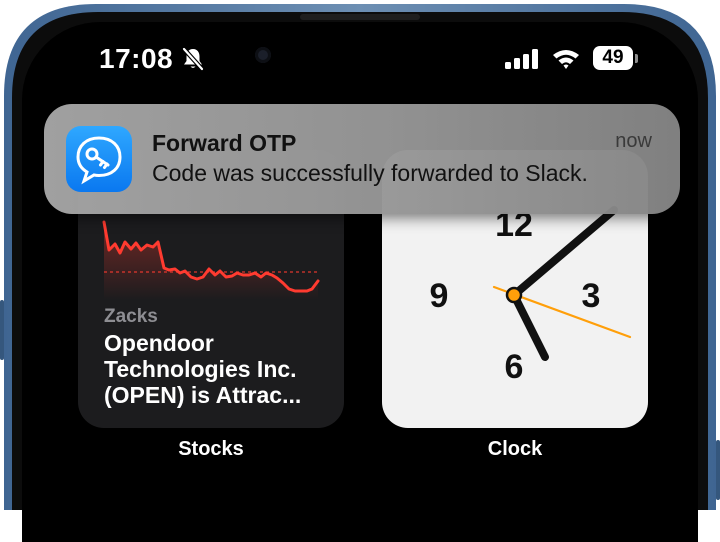 The width and height of the screenshot is (720, 542). What do you see at coordinates (439, 296) in the screenshot?
I see `clock-numeral-9: 9` at bounding box center [439, 296].